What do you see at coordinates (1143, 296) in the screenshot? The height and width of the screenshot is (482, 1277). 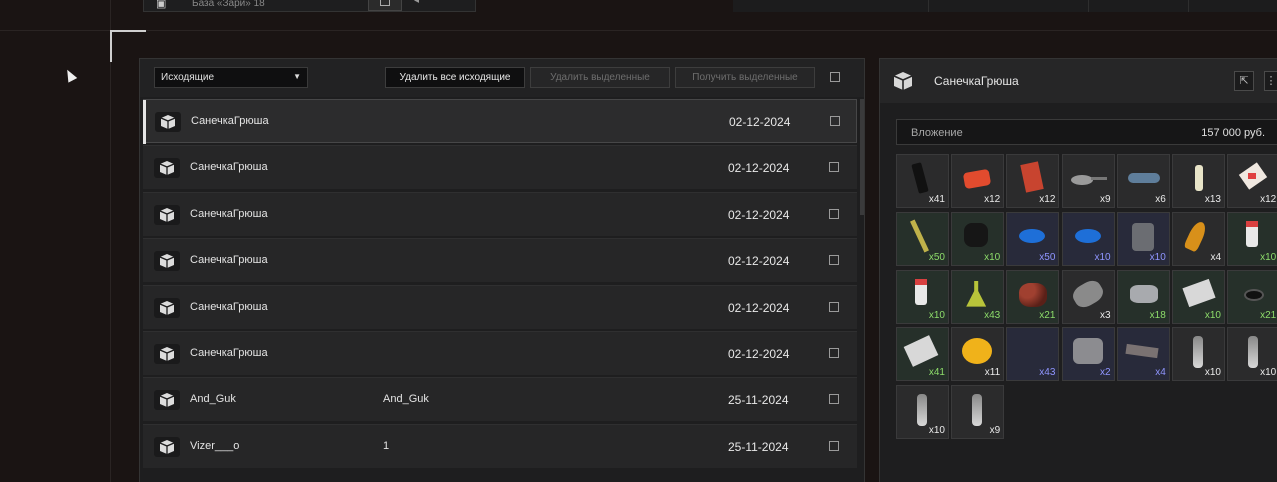 I see `attachment-item: x18` at bounding box center [1143, 296].